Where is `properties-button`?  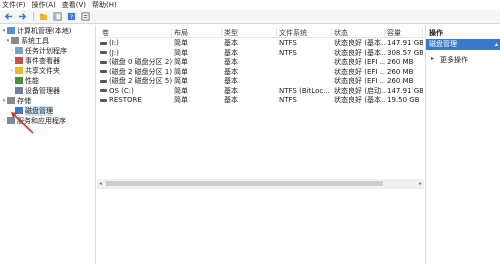 properties-button is located at coordinates (85, 16).